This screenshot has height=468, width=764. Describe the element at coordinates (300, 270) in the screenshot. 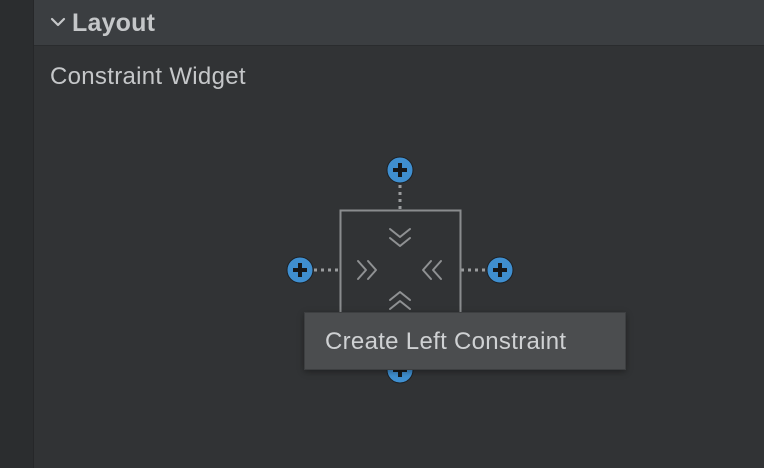

I see `add-left-constraint-icon` at that location.